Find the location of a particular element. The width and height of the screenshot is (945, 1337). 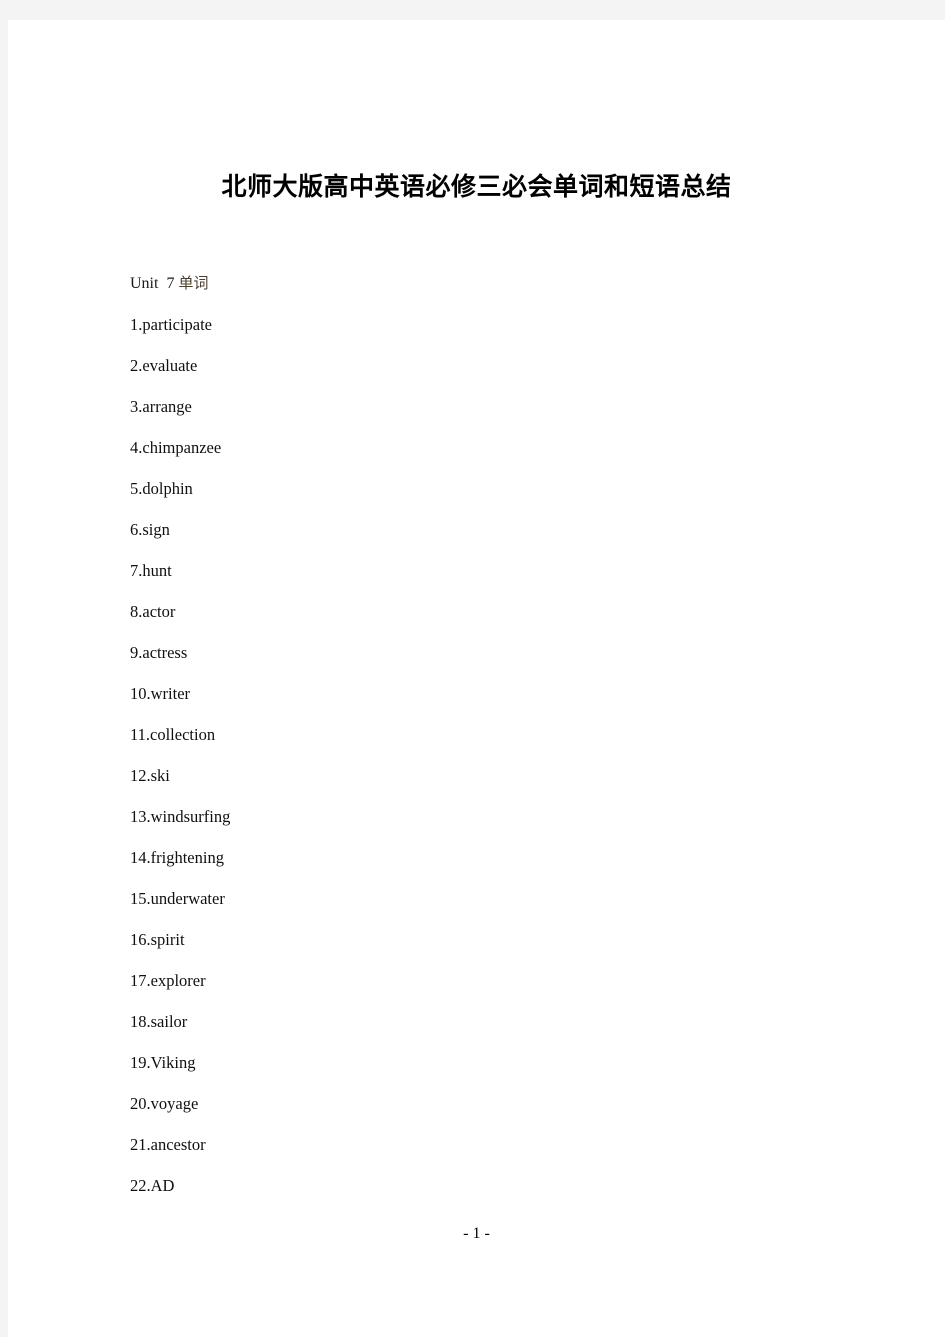

item-term: frightening is located at coordinates (187, 857).